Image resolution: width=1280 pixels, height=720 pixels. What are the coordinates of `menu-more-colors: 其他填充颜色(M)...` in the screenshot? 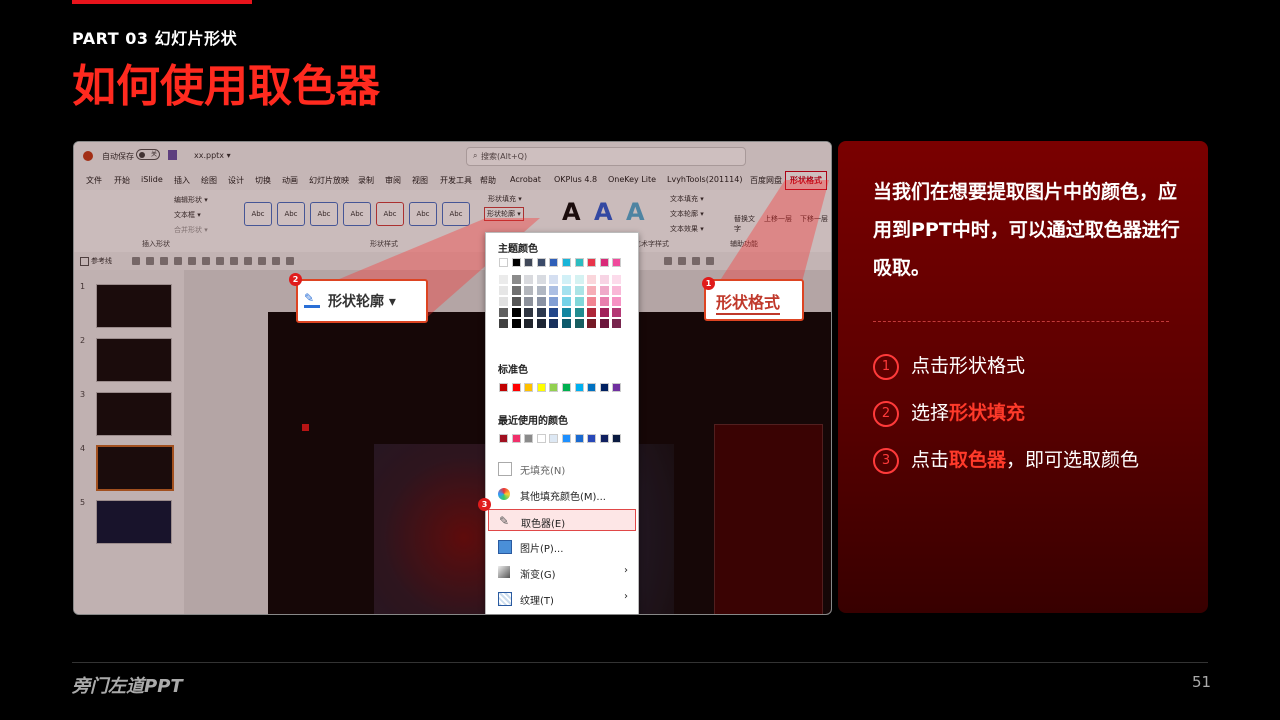 It's located at (562, 494).